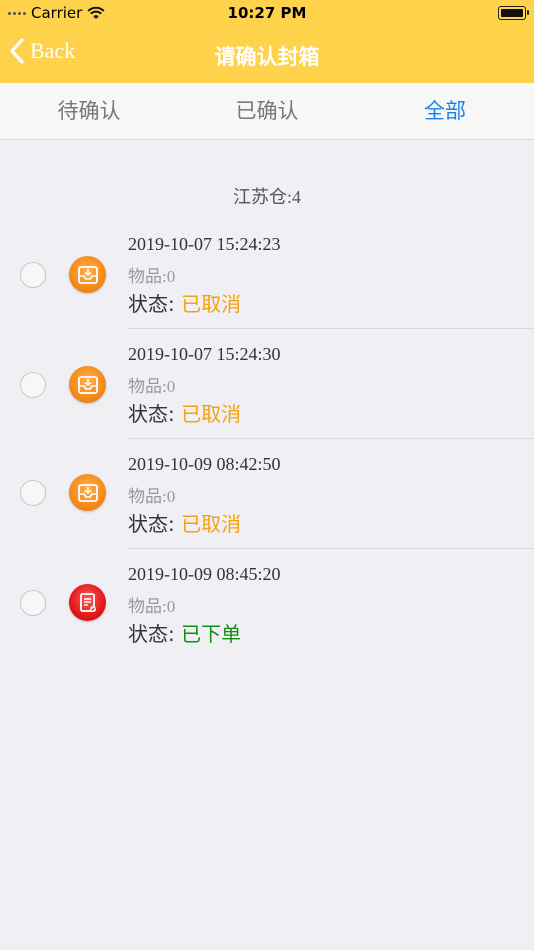 This screenshot has height=950, width=534. What do you see at coordinates (266, 197) in the screenshot?
I see `warehouse-group-header: 江苏仓:4` at bounding box center [266, 197].